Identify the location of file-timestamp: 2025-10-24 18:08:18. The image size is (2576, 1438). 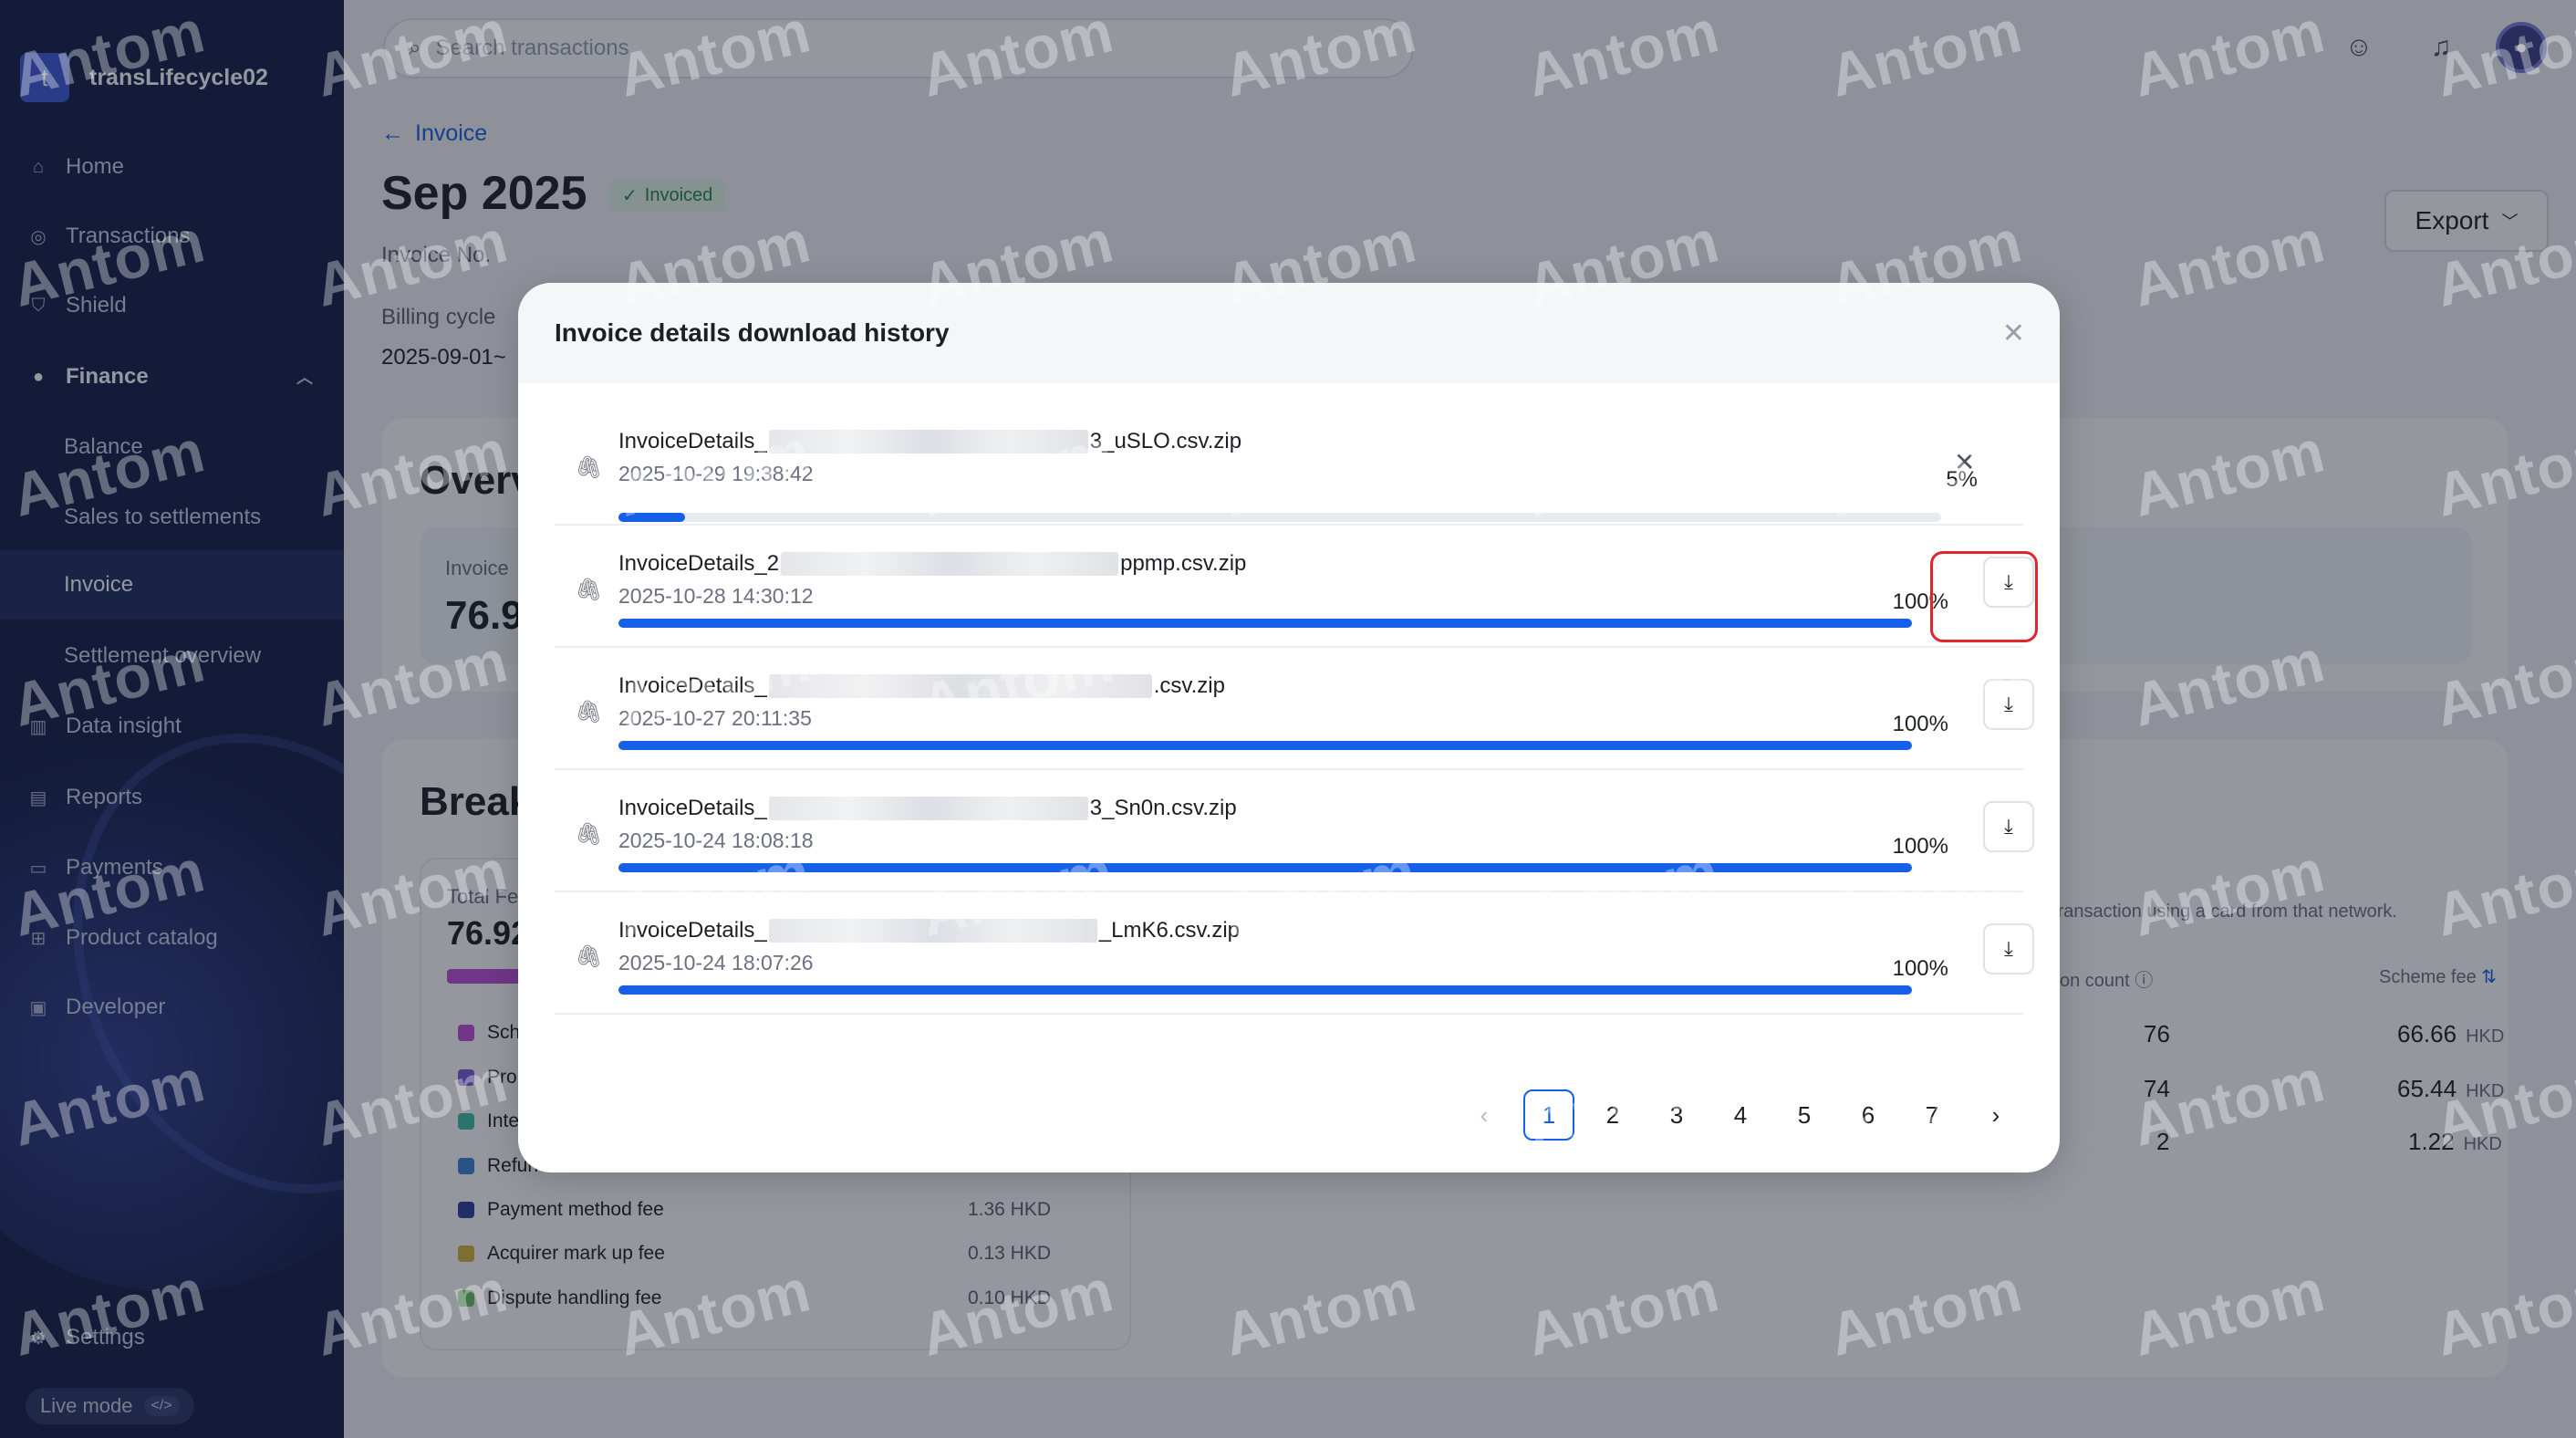
(716, 840).